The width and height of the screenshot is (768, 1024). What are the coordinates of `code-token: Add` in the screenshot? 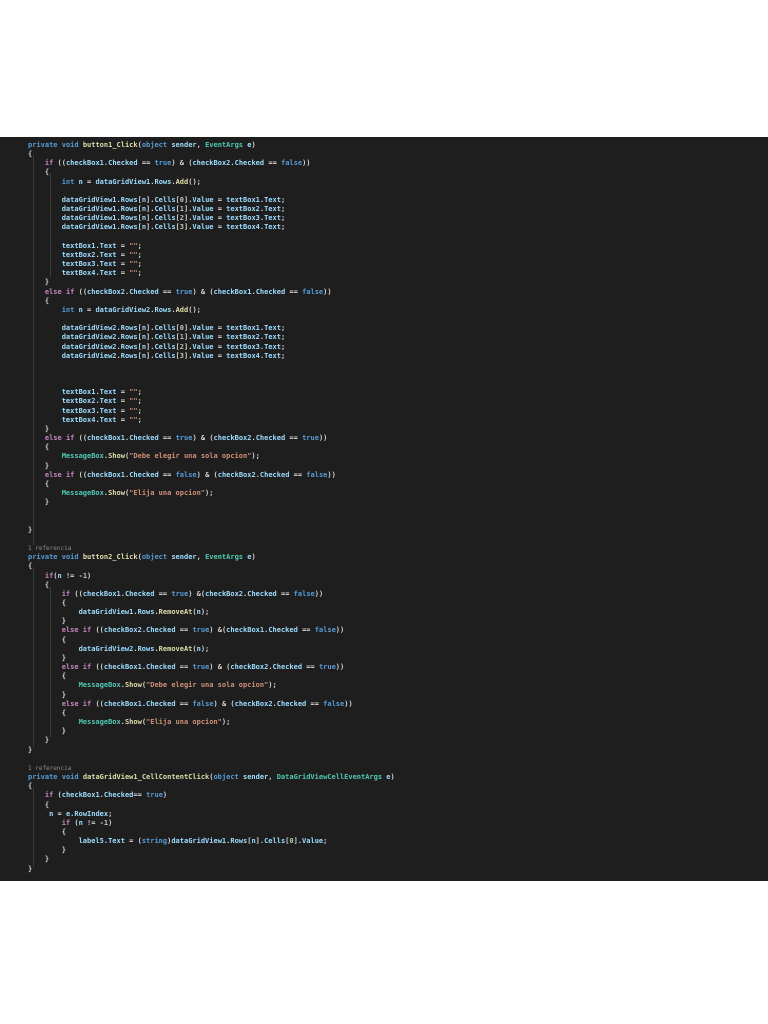 It's located at (182, 181).